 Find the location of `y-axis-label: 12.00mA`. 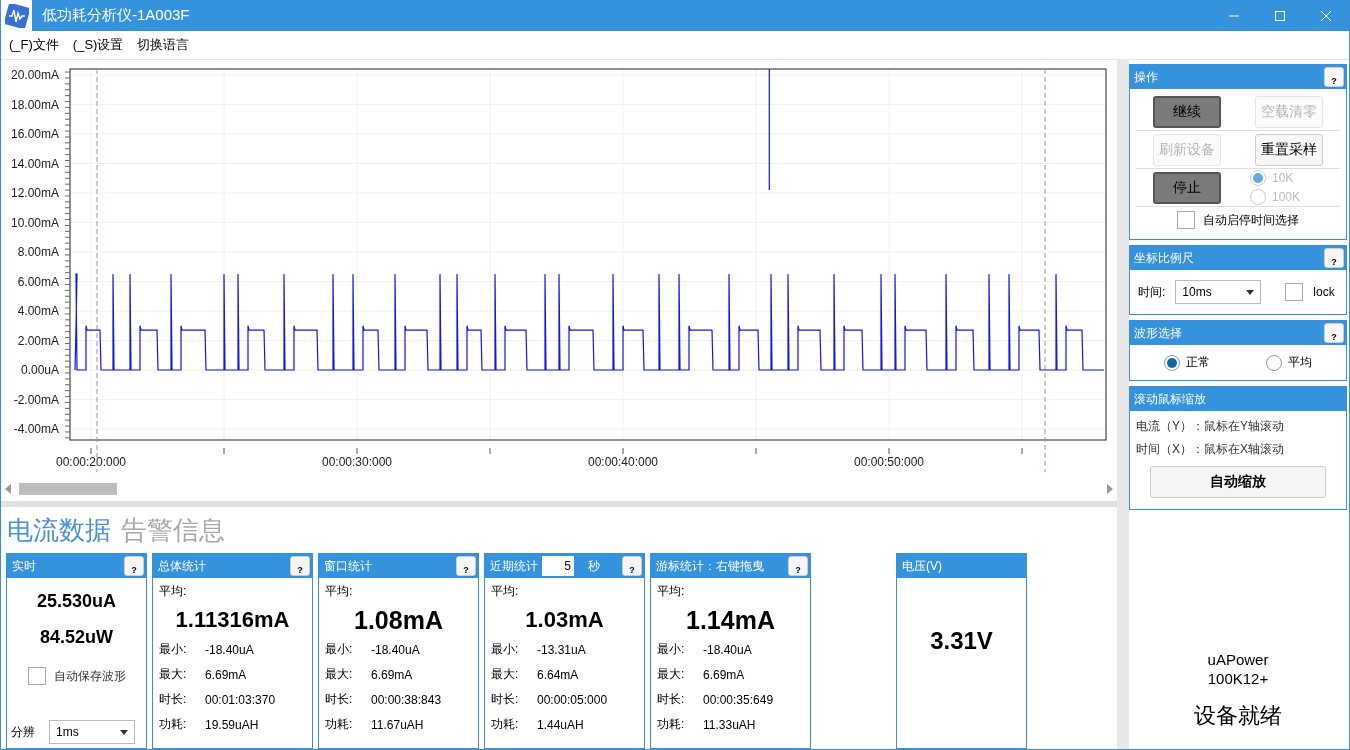

y-axis-label: 12.00mA is located at coordinates (34, 193).